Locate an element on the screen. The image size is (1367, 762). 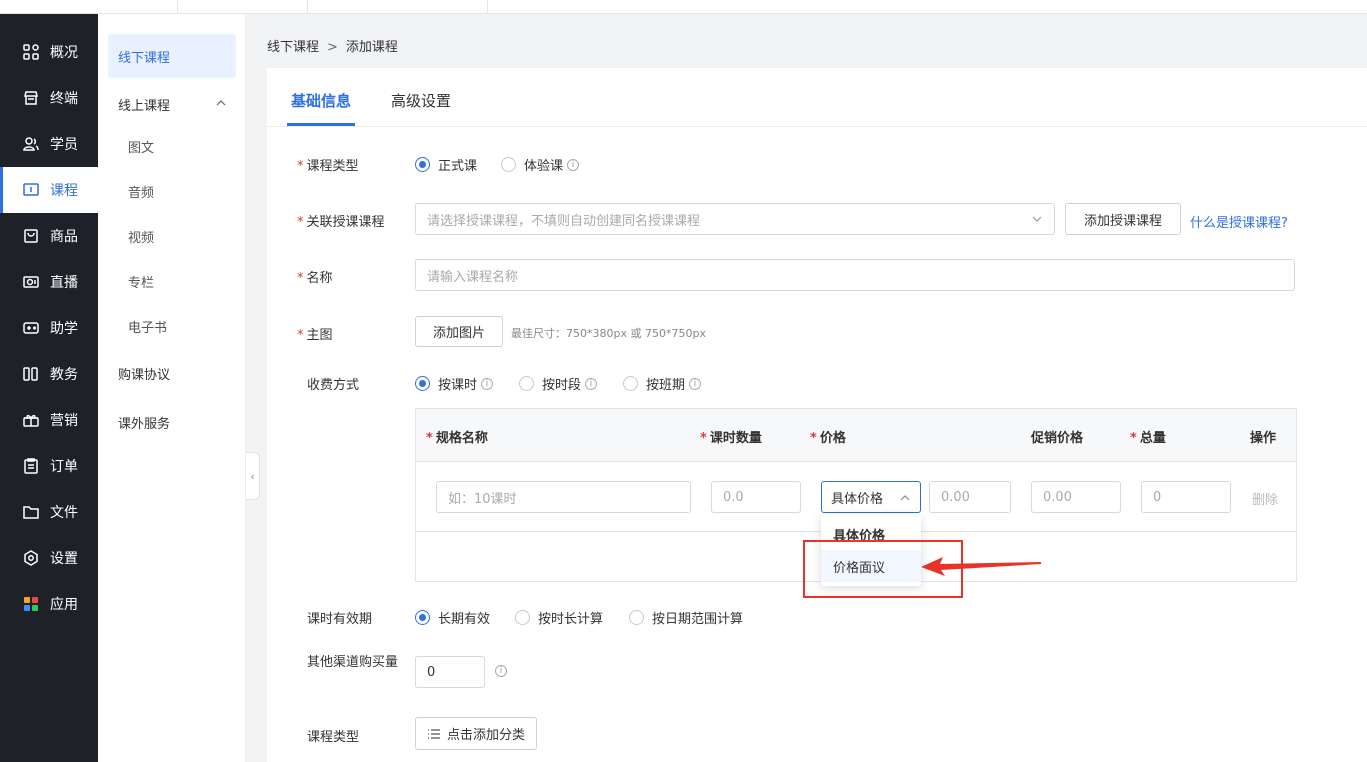
validity-label: 课时有效期 is located at coordinates (340, 619).